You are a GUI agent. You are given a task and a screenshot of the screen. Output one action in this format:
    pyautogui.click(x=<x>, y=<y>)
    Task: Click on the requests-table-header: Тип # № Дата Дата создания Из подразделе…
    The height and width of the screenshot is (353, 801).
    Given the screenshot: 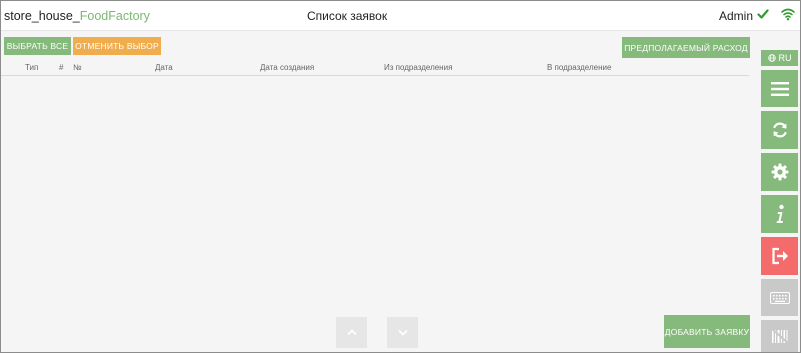 What is the action you would take?
    pyautogui.click(x=375, y=68)
    